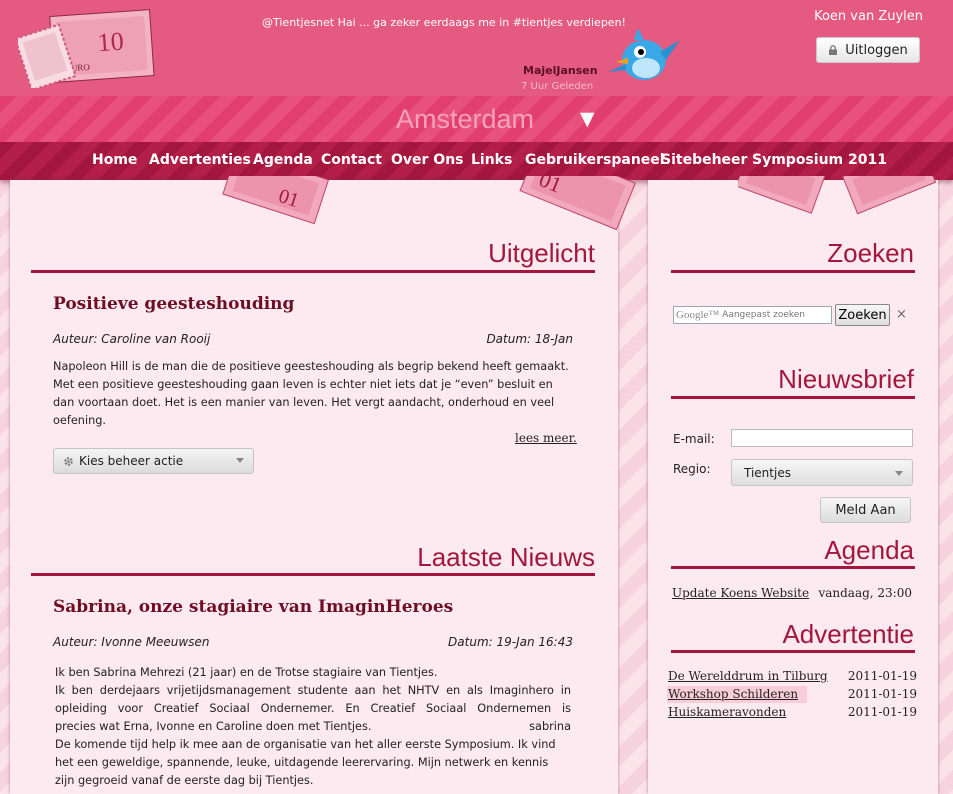  What do you see at coordinates (846, 379) in the screenshot?
I see `section-title-nieuwsbrief: Nieuwsbrief` at bounding box center [846, 379].